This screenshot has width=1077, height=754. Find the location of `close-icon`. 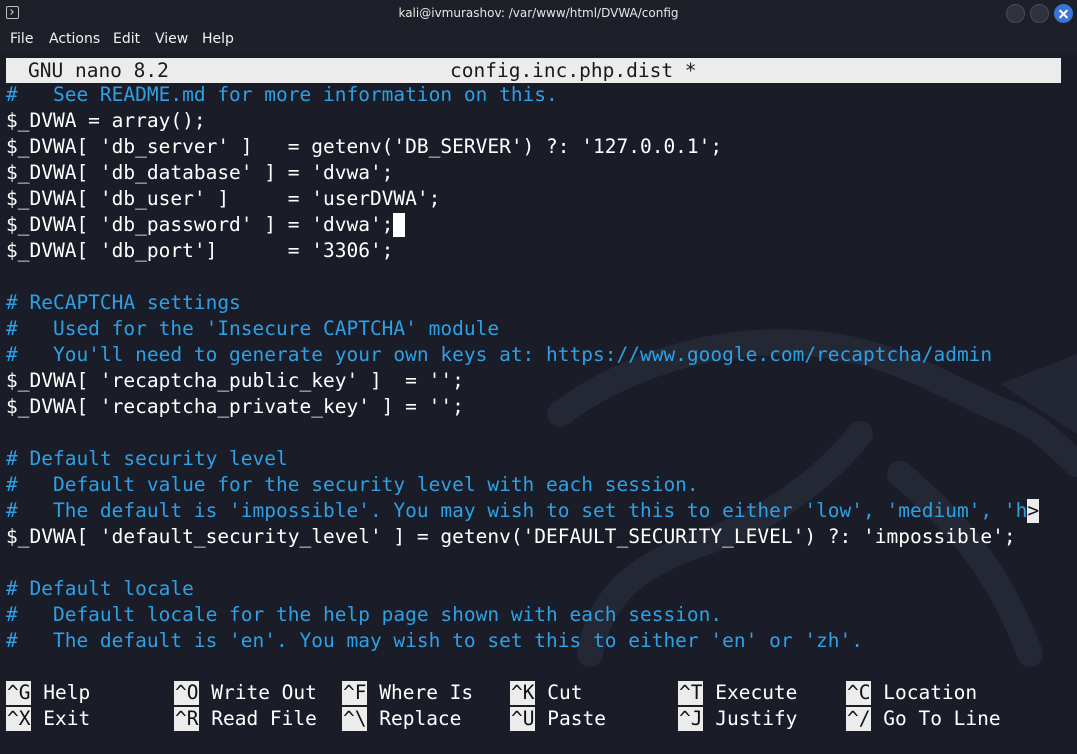

close-icon is located at coordinates (1063, 13).